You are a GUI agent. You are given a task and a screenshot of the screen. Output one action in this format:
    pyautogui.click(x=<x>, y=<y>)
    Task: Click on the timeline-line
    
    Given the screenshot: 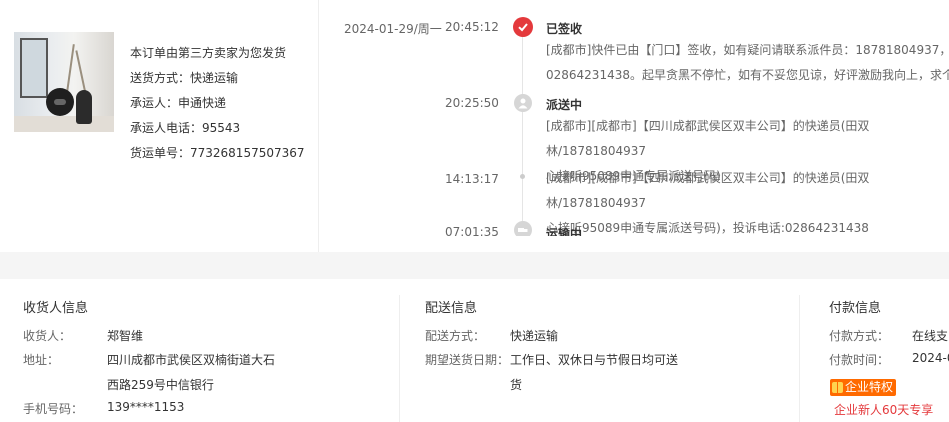 What is the action you would take?
    pyautogui.click(x=522, y=135)
    